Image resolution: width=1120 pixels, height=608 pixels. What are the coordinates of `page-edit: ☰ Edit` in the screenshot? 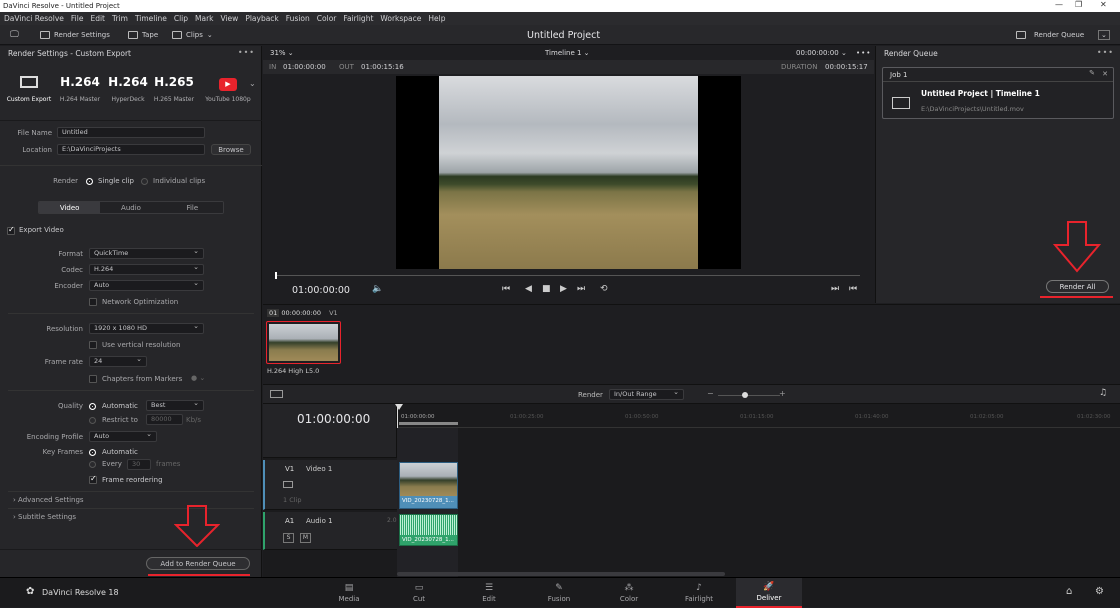 It's located at (489, 593).